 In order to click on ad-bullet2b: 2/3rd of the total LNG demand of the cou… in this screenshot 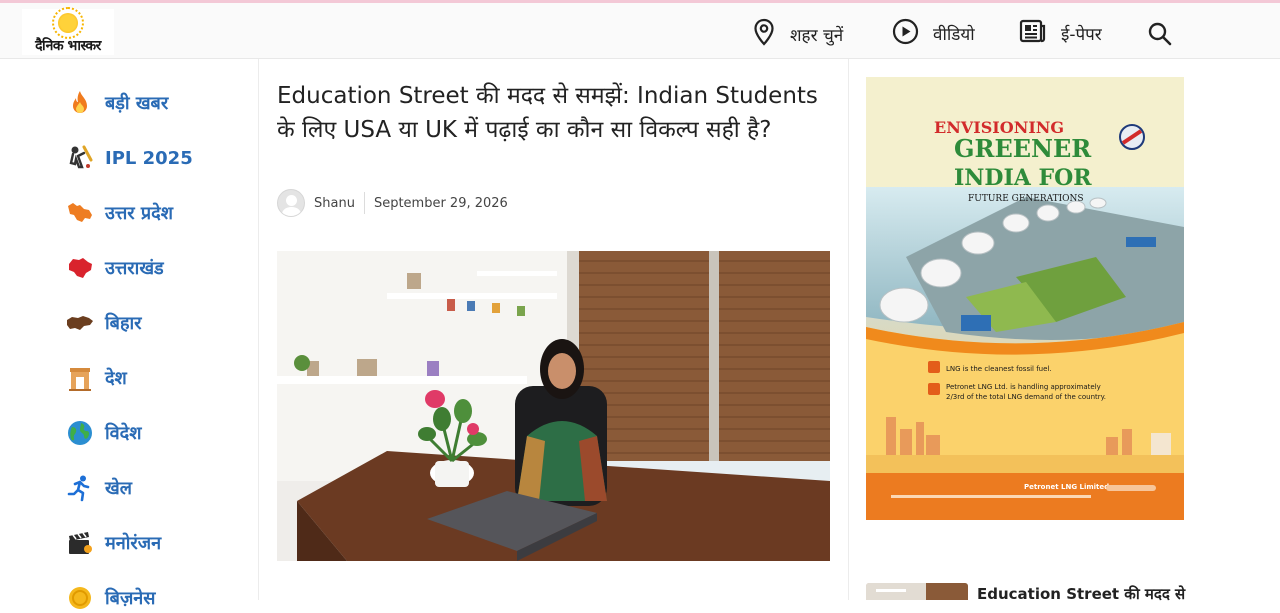, I will do `click(1026, 397)`.